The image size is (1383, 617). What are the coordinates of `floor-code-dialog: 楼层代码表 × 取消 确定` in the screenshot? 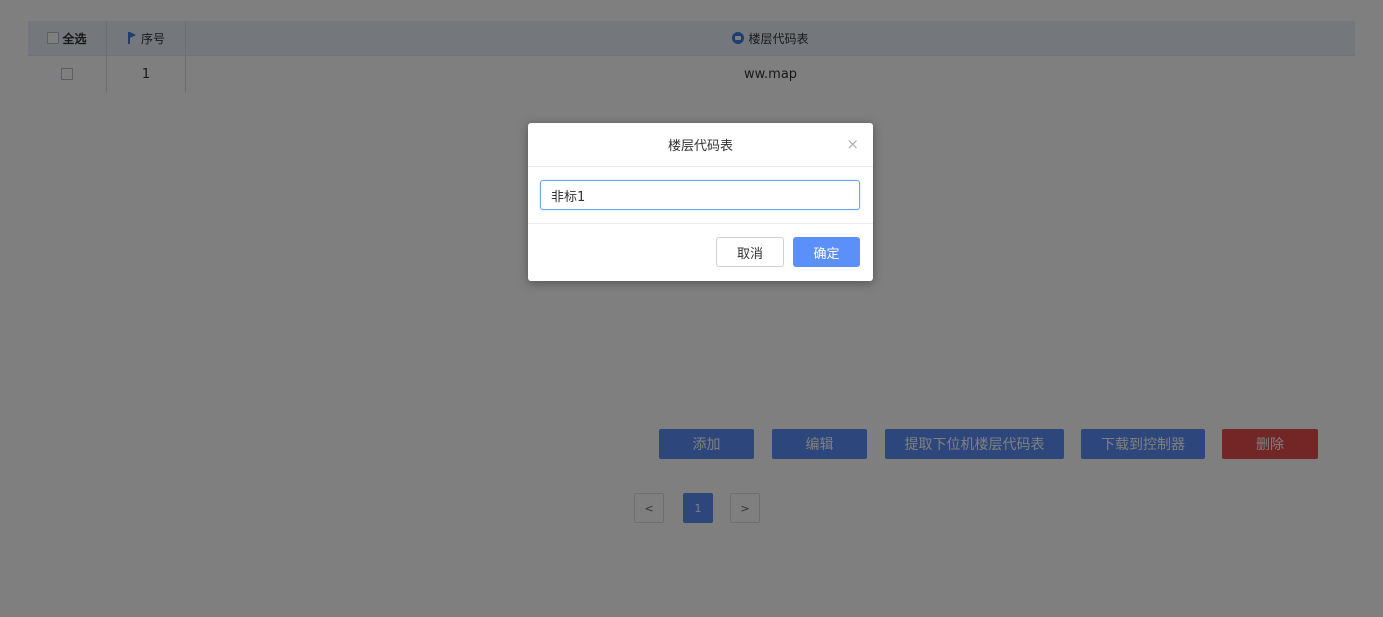 It's located at (700, 202).